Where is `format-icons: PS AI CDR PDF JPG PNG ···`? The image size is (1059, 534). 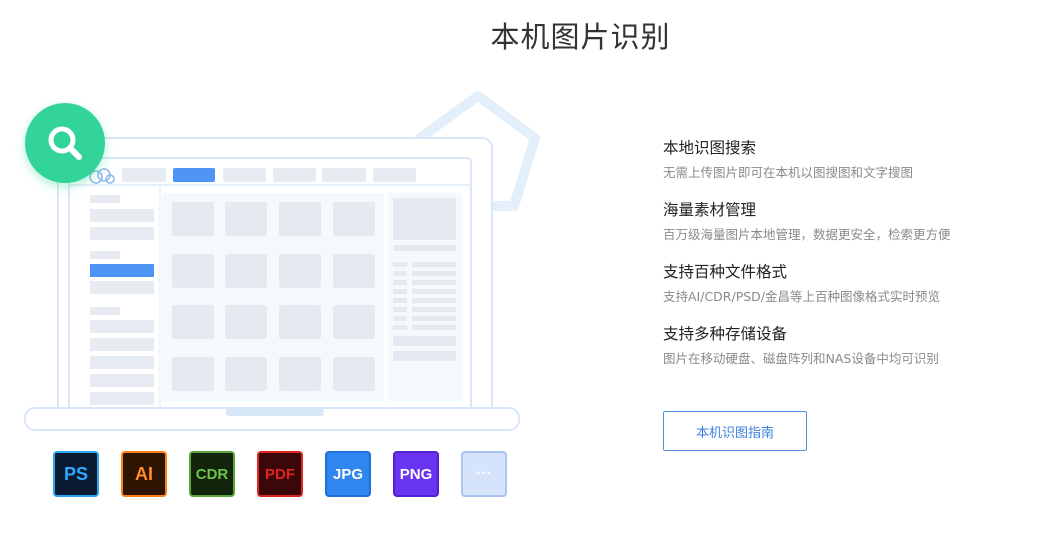 format-icons: PS AI CDR PDF JPG PNG ··· is located at coordinates (291, 474).